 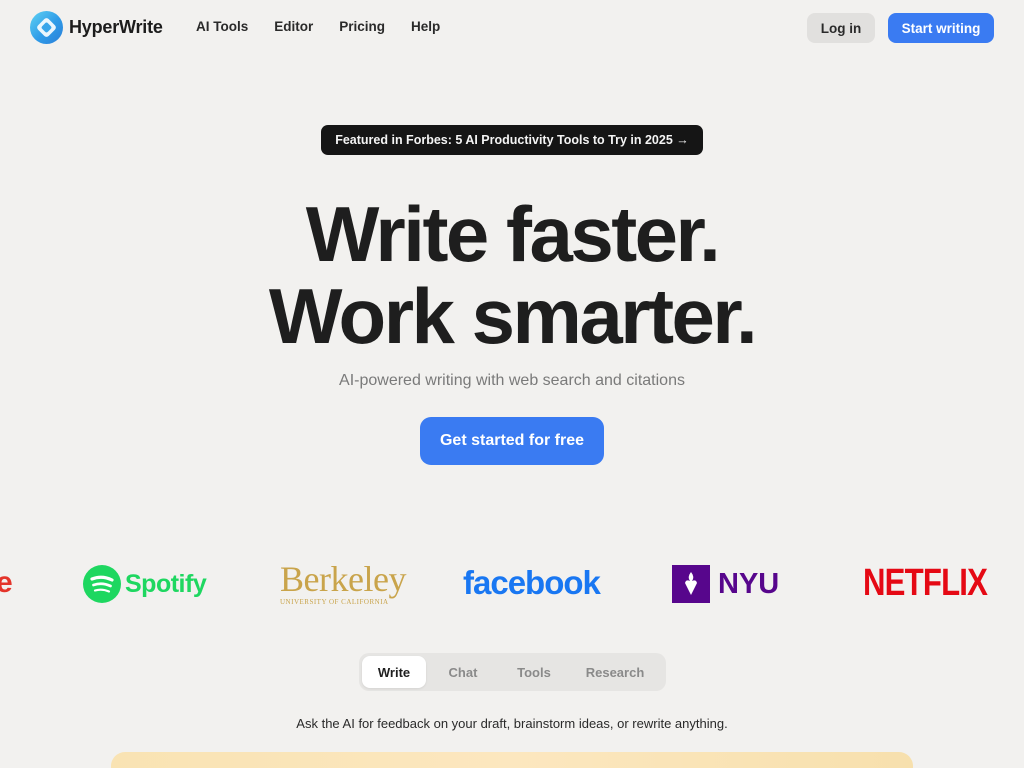 I want to click on facebook-logo: facebook, so click(x=532, y=582).